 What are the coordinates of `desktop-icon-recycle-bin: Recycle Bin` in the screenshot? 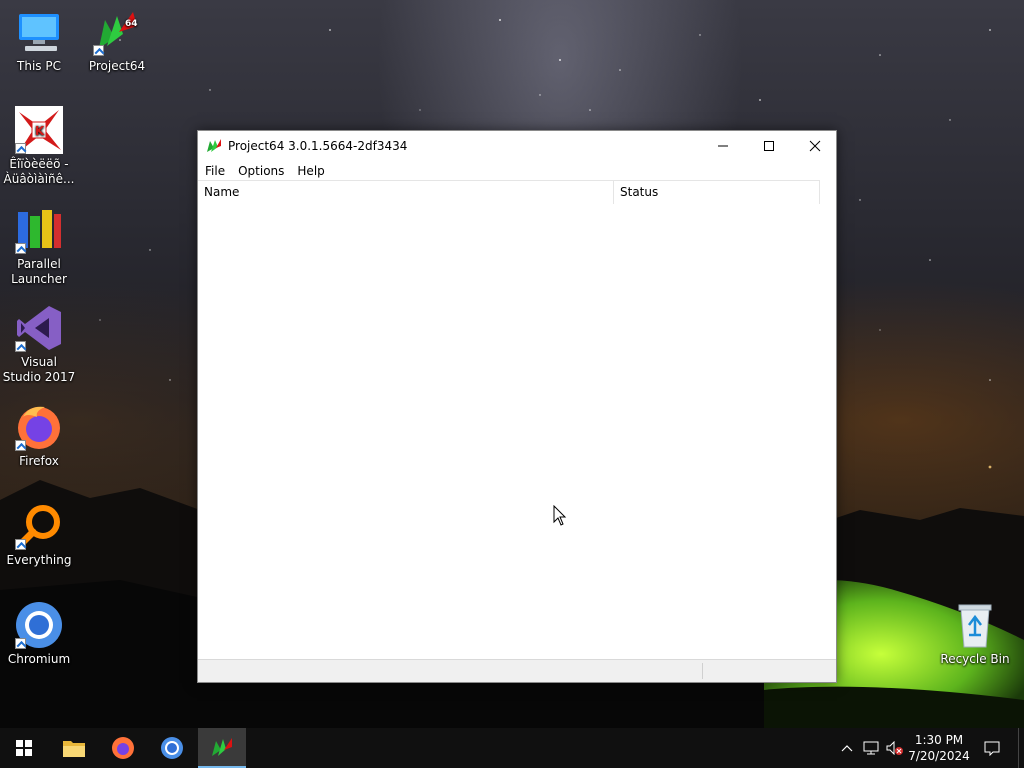 It's located at (975, 634).